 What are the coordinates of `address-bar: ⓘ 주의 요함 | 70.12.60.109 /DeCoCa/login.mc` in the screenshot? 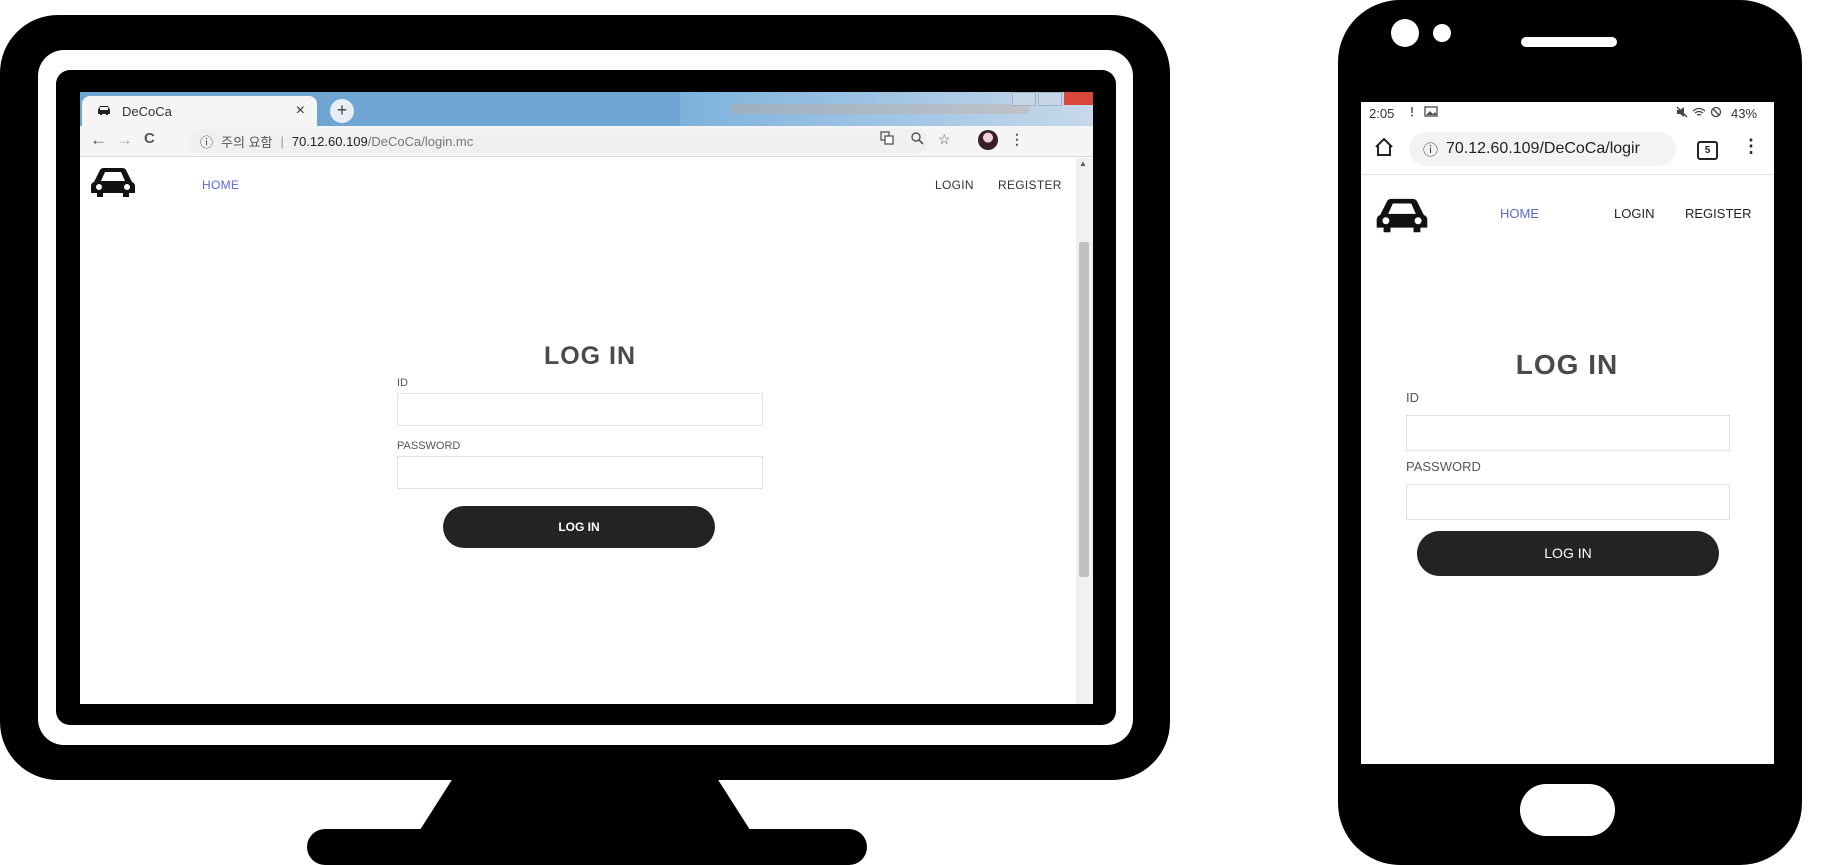 It's located at (558, 141).